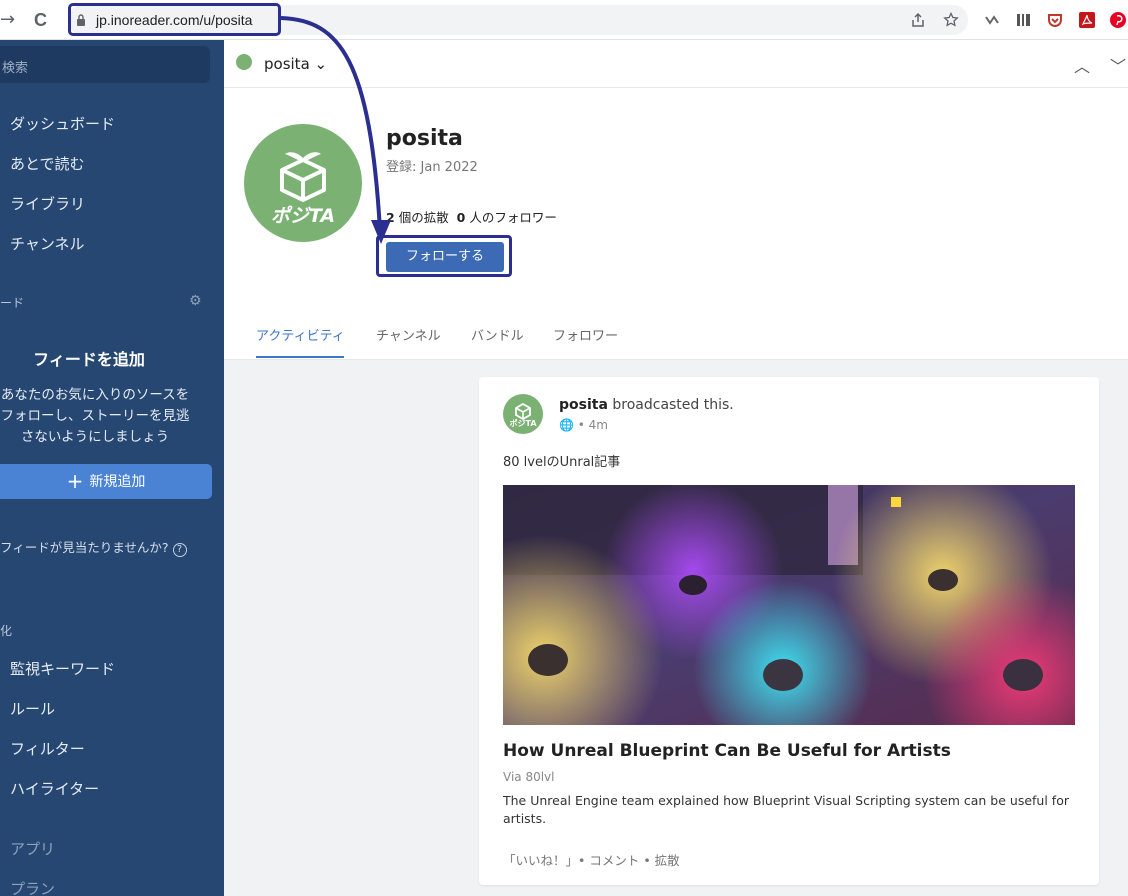 The width and height of the screenshot is (1128, 896). I want to click on article-thumbnail-image, so click(789, 605).